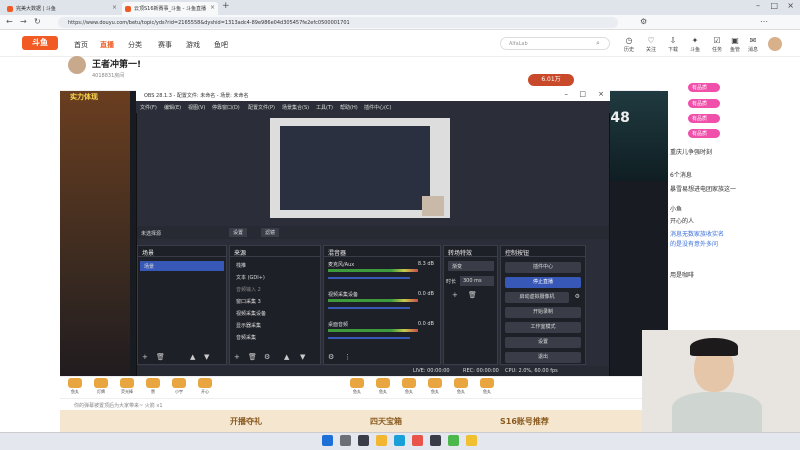  I want to click on nav-yuba: 鱼吧, so click(221, 45).